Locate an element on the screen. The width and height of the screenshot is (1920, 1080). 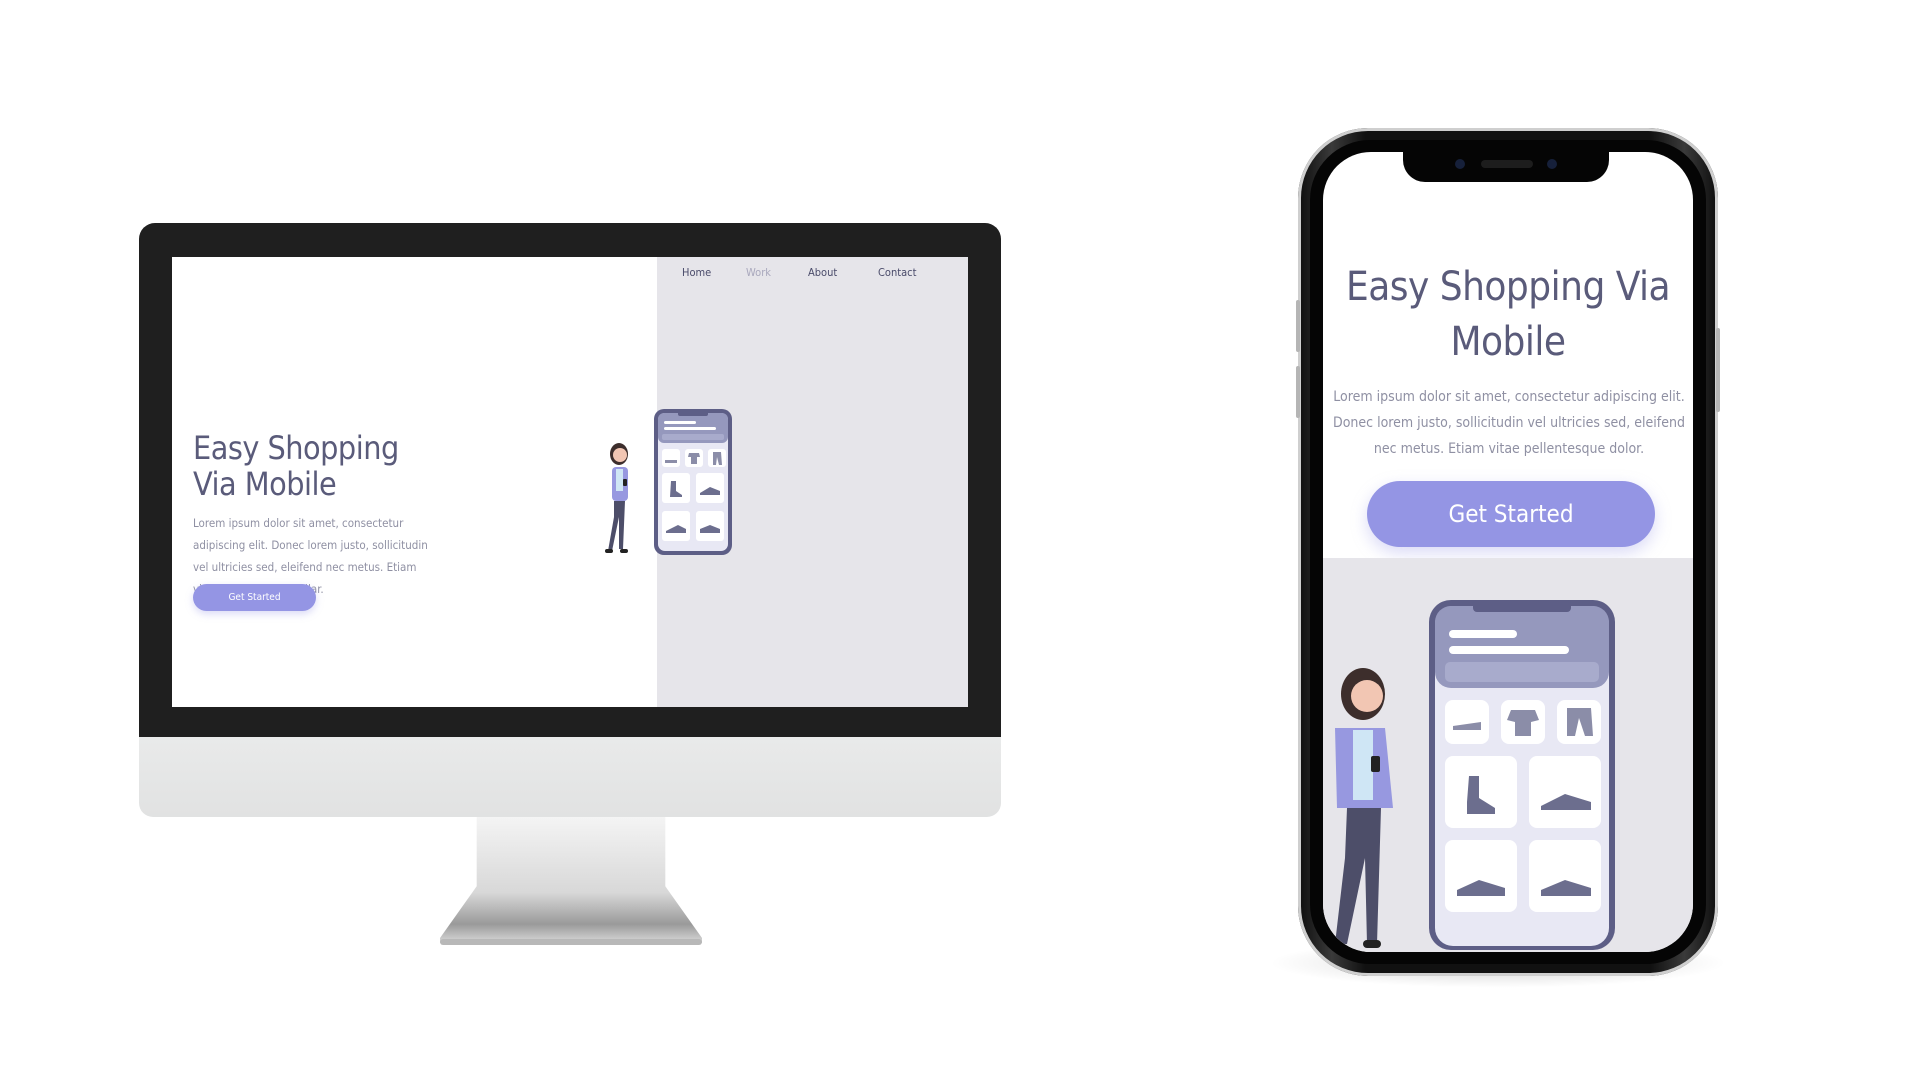
mobile-hero-title: Easy Shopping Via Mobile is located at coordinates (1508, 314).